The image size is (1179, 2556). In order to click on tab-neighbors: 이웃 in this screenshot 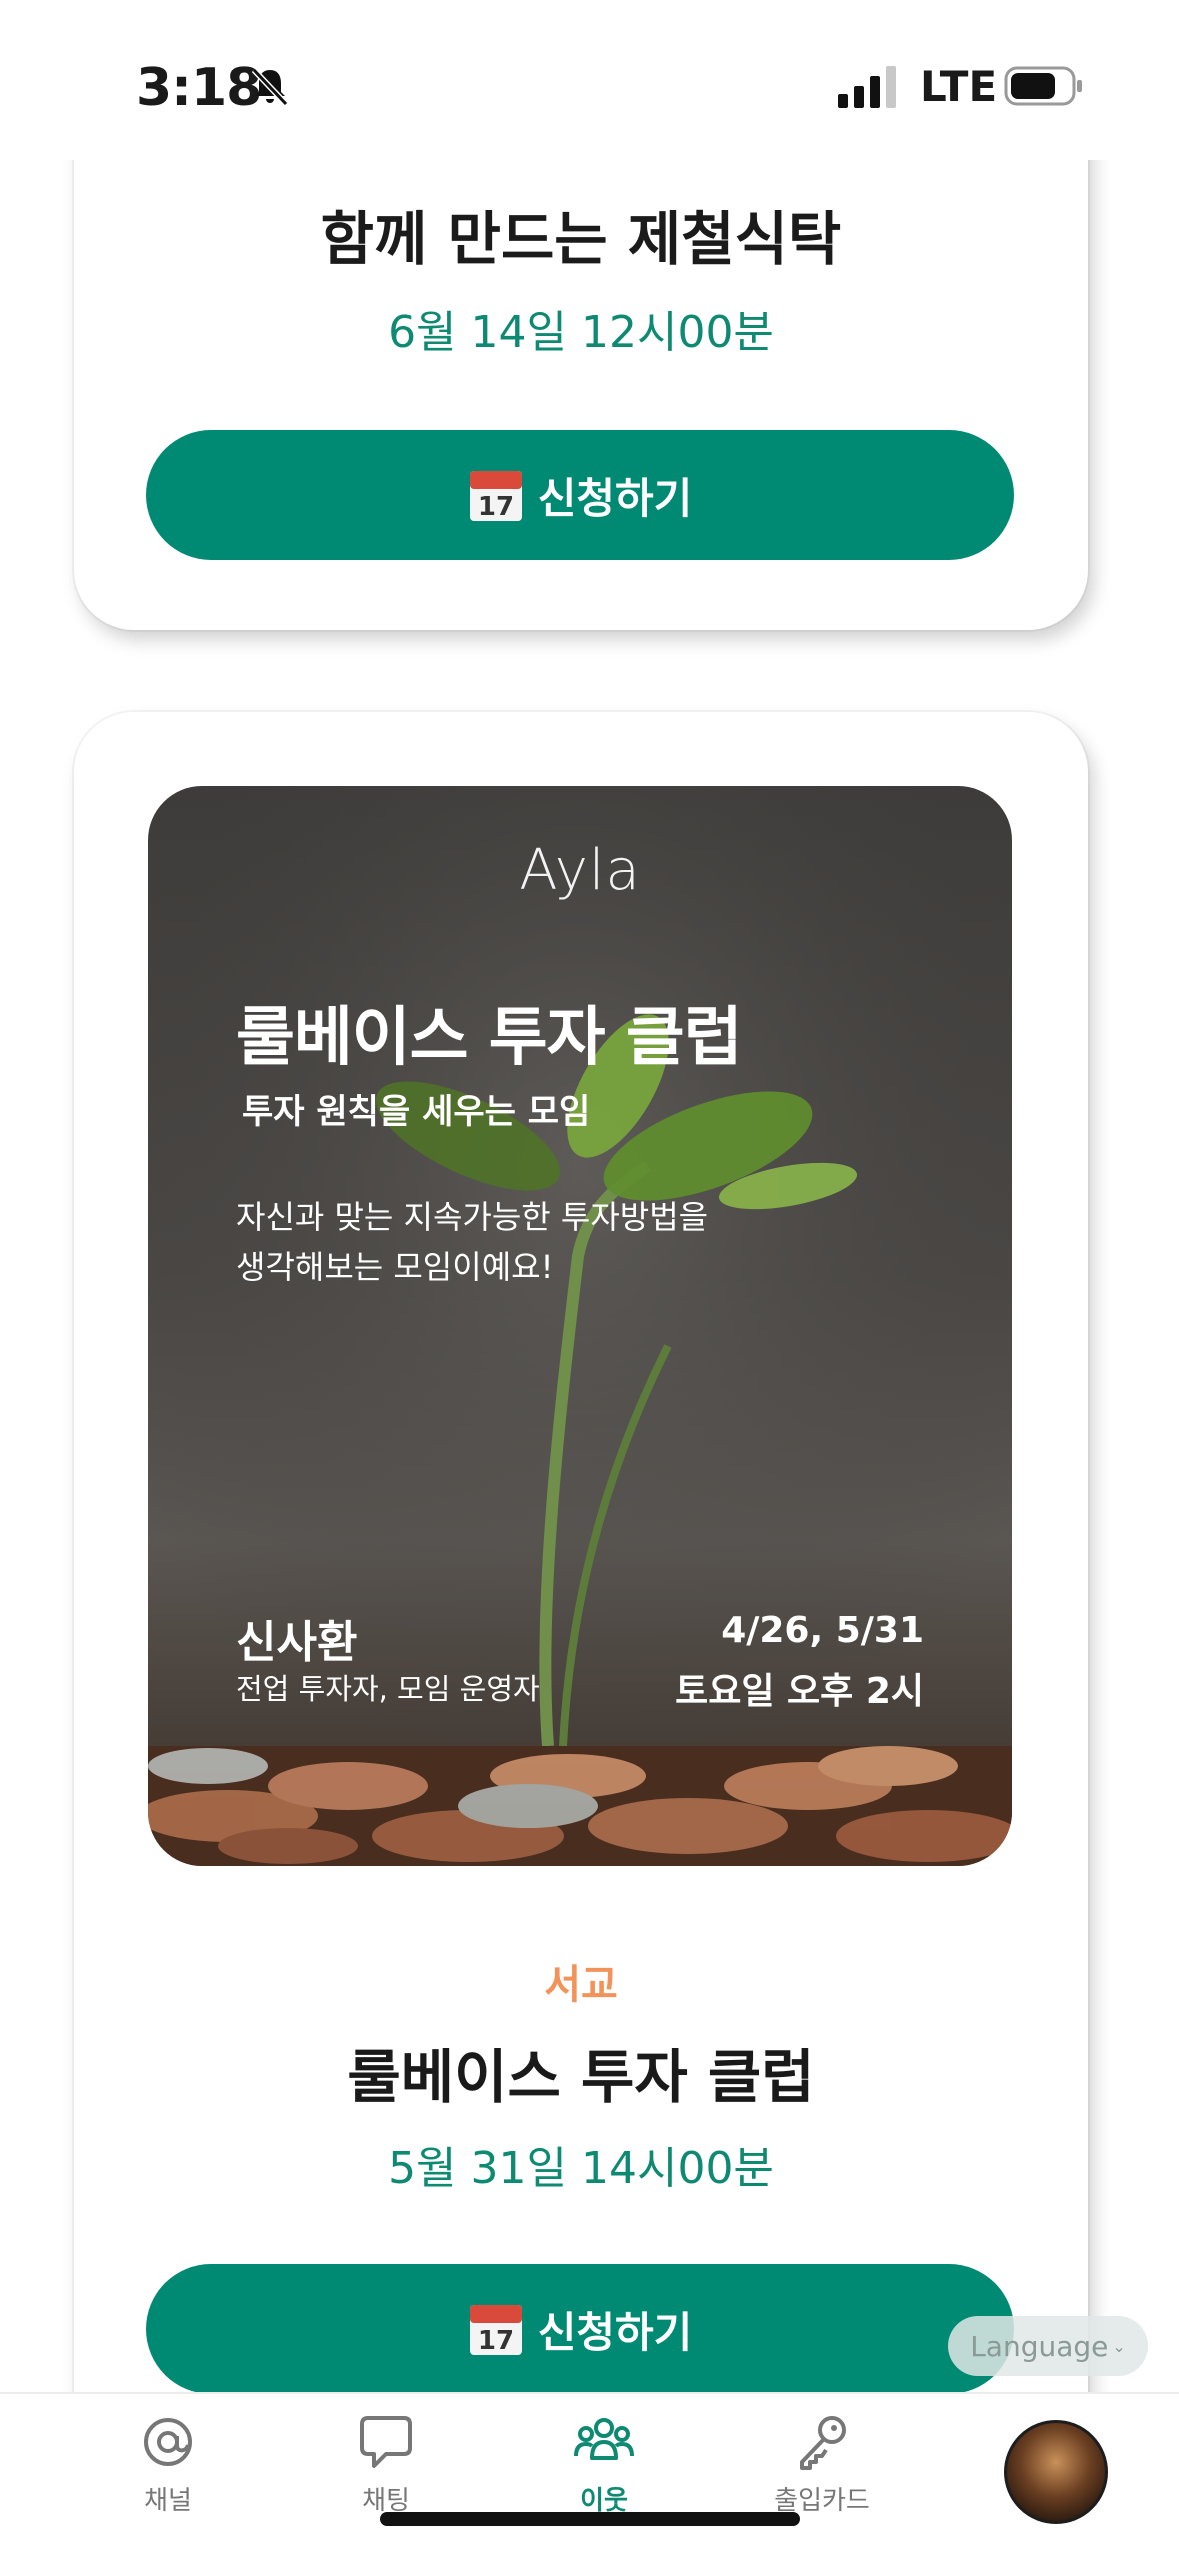, I will do `click(604, 2464)`.